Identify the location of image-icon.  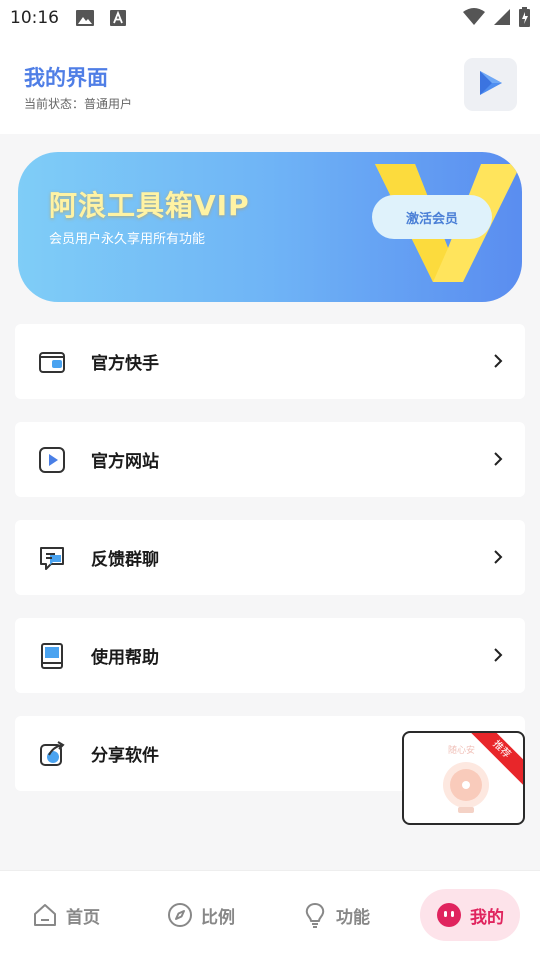
(85, 20).